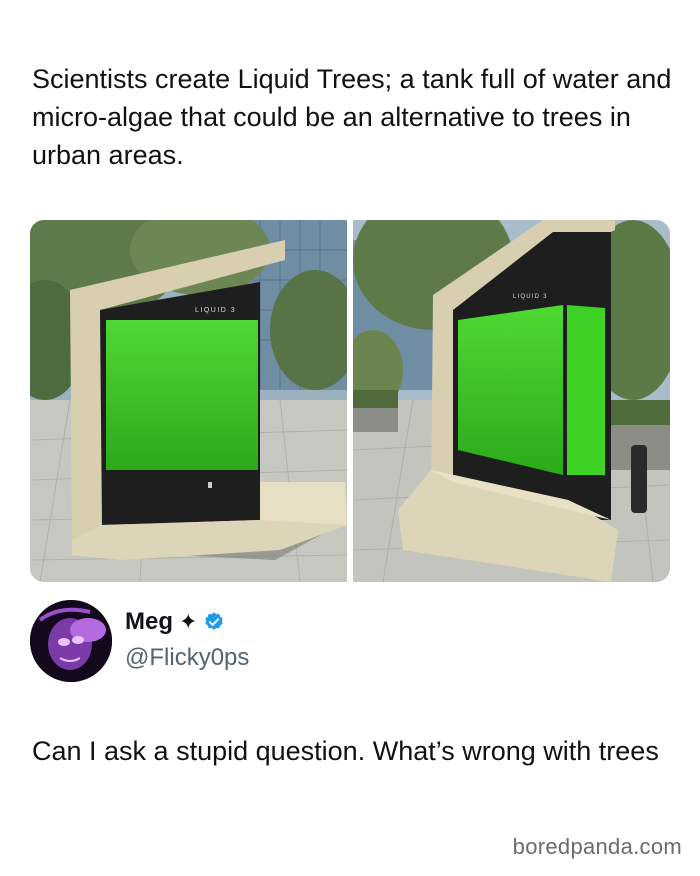  I want to click on photo-label-left: LIQUID 3, so click(215, 310).